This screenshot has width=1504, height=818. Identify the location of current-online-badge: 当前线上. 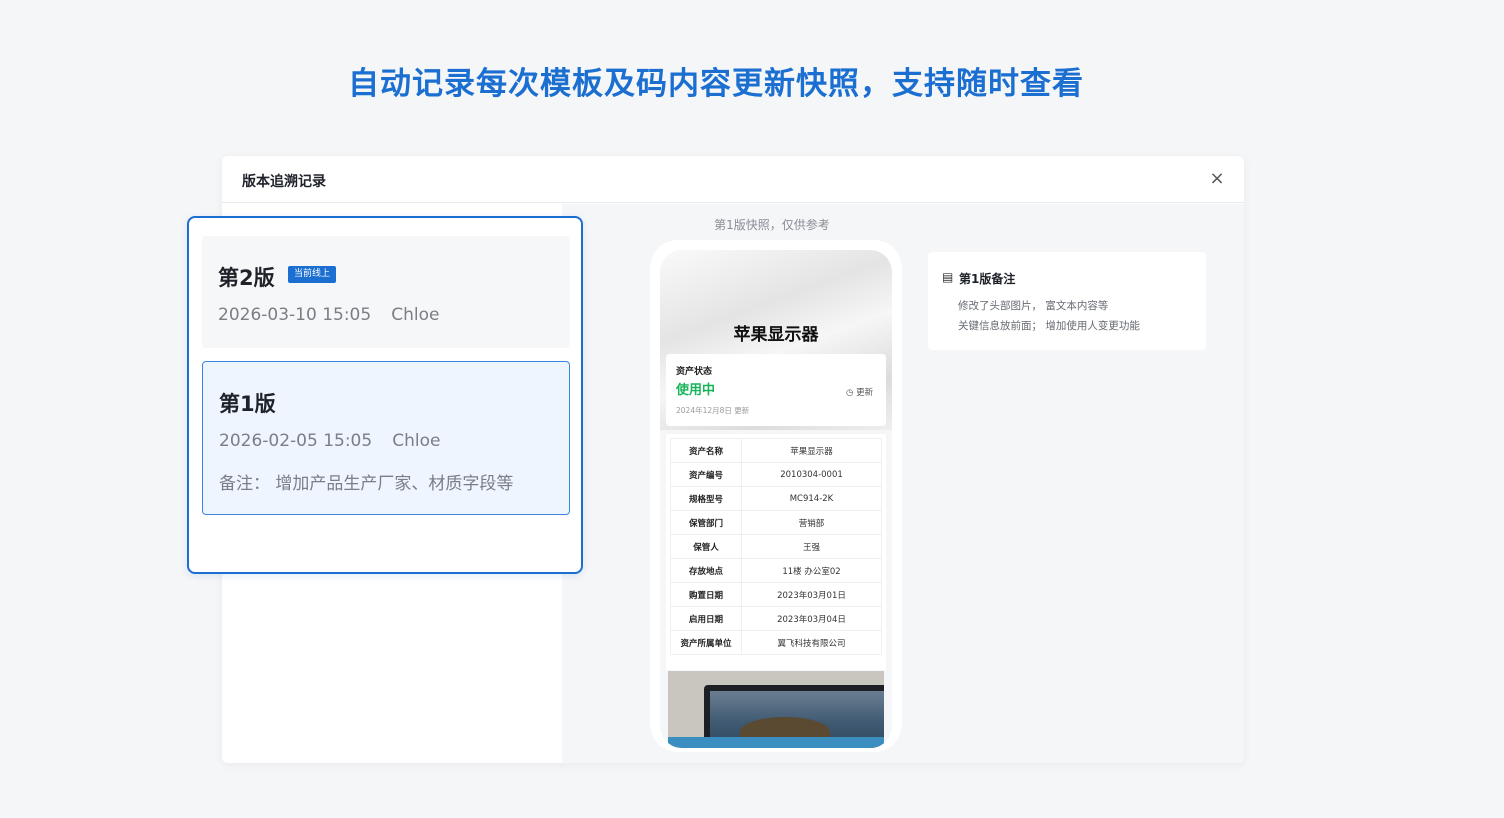
(312, 274).